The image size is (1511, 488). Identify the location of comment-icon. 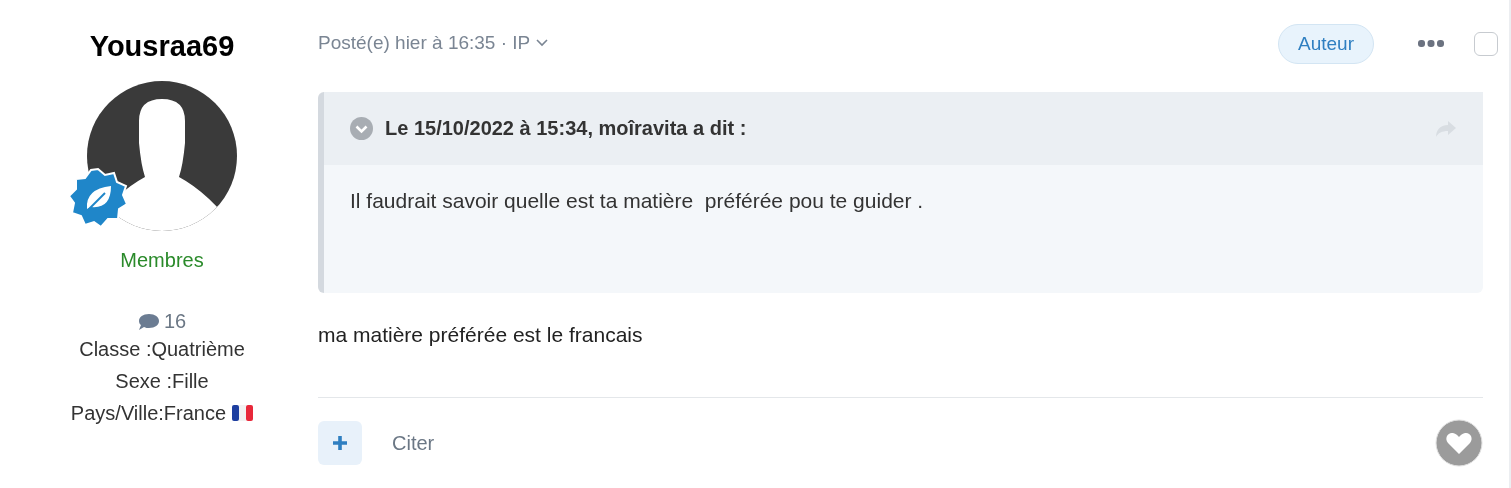
(148, 321).